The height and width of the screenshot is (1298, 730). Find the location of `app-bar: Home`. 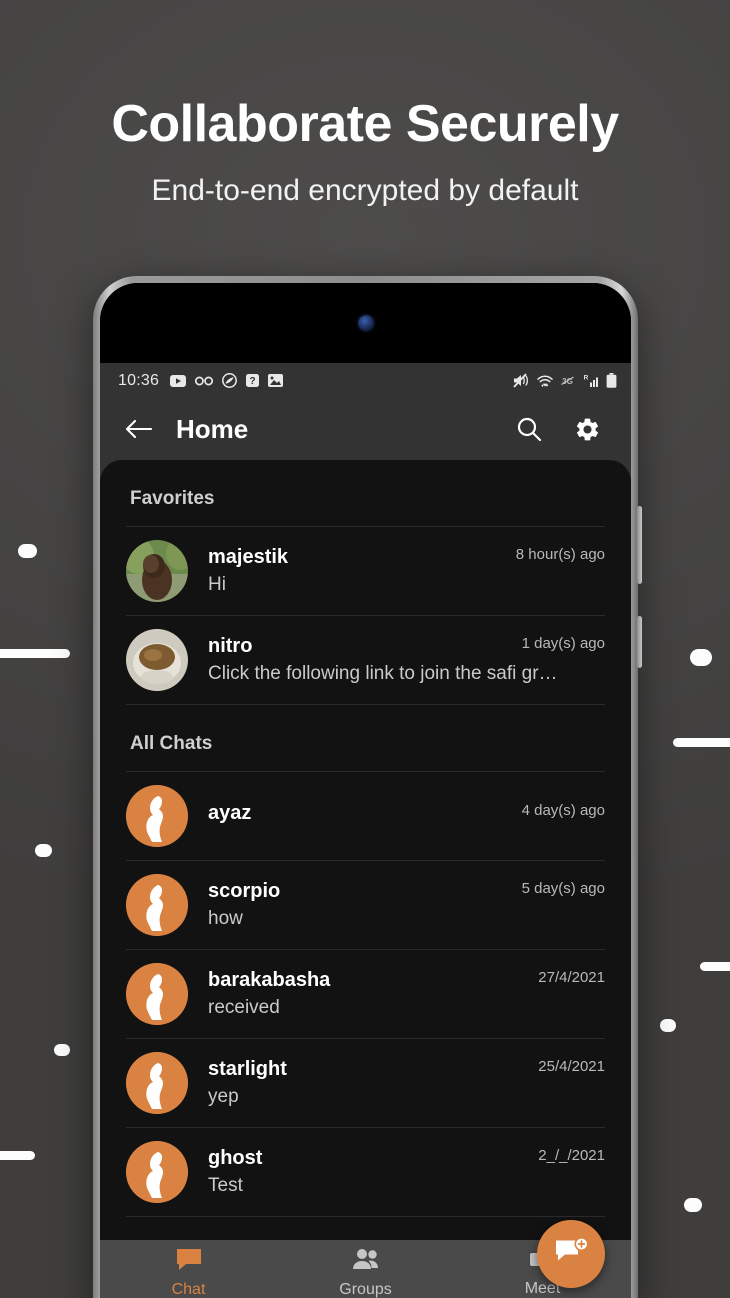

app-bar: Home is located at coordinates (365, 429).